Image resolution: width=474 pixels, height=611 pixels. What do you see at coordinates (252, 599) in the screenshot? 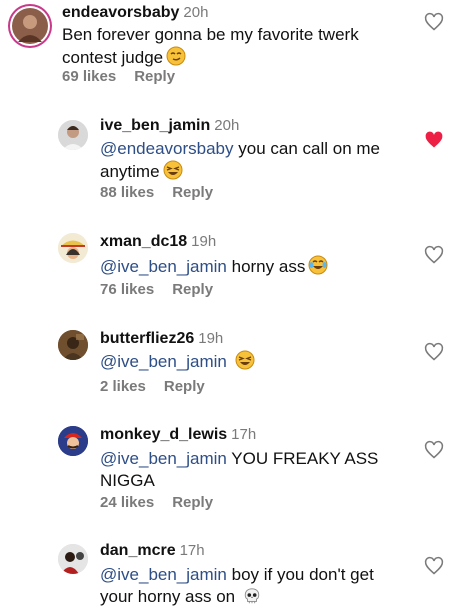
I see `skull-icon` at bounding box center [252, 599].